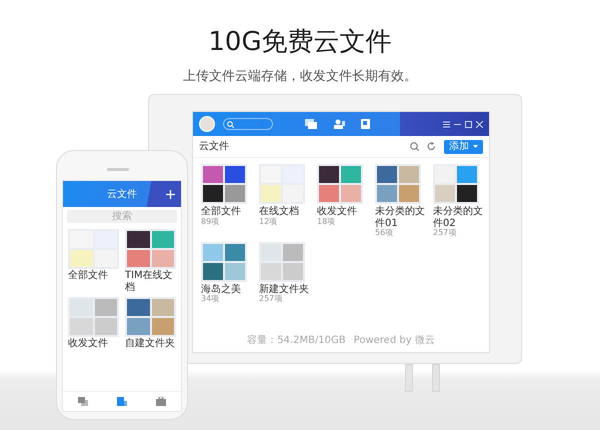 This screenshot has width=600, height=430. Describe the element at coordinates (118, 169) in the screenshot. I see `phone-speaker` at that location.